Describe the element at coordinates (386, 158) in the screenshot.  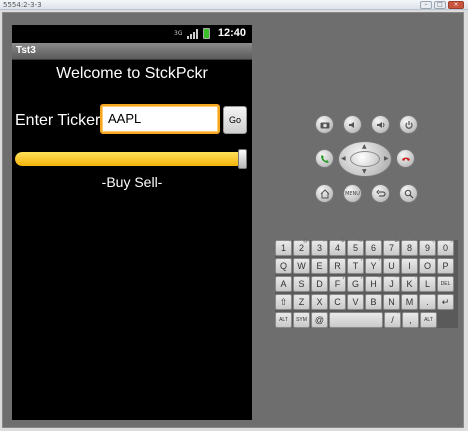
I see `dpad-right-icon: ▶` at that location.